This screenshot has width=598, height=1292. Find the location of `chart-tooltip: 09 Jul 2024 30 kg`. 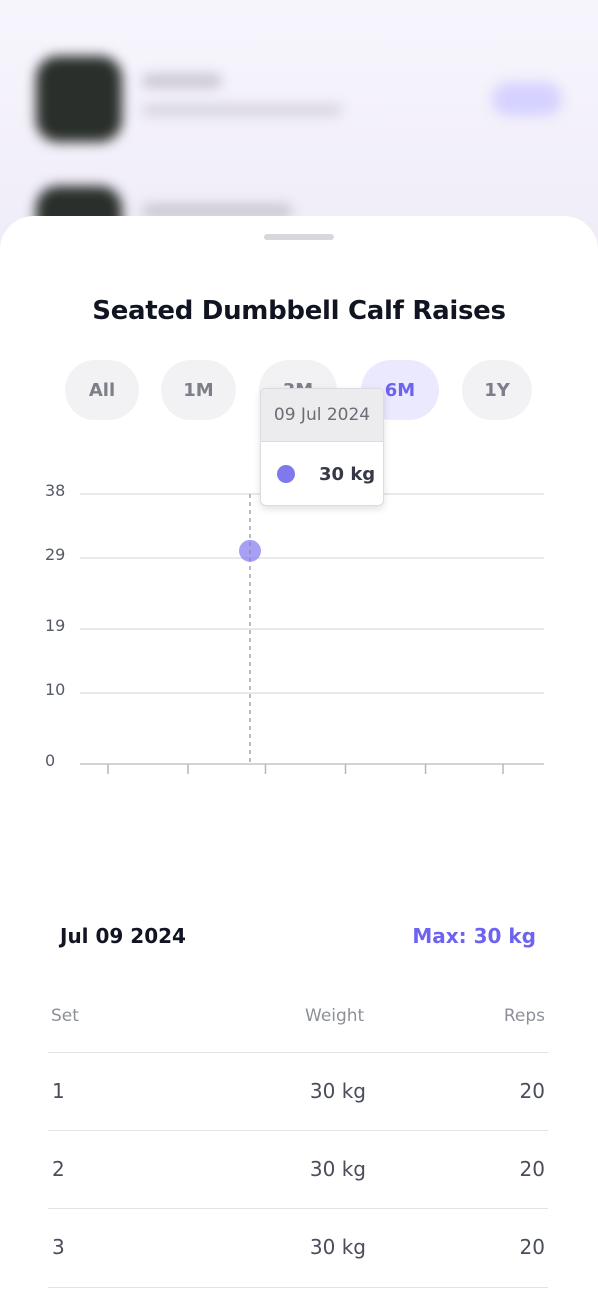

chart-tooltip: 09 Jul 2024 30 kg is located at coordinates (322, 447).